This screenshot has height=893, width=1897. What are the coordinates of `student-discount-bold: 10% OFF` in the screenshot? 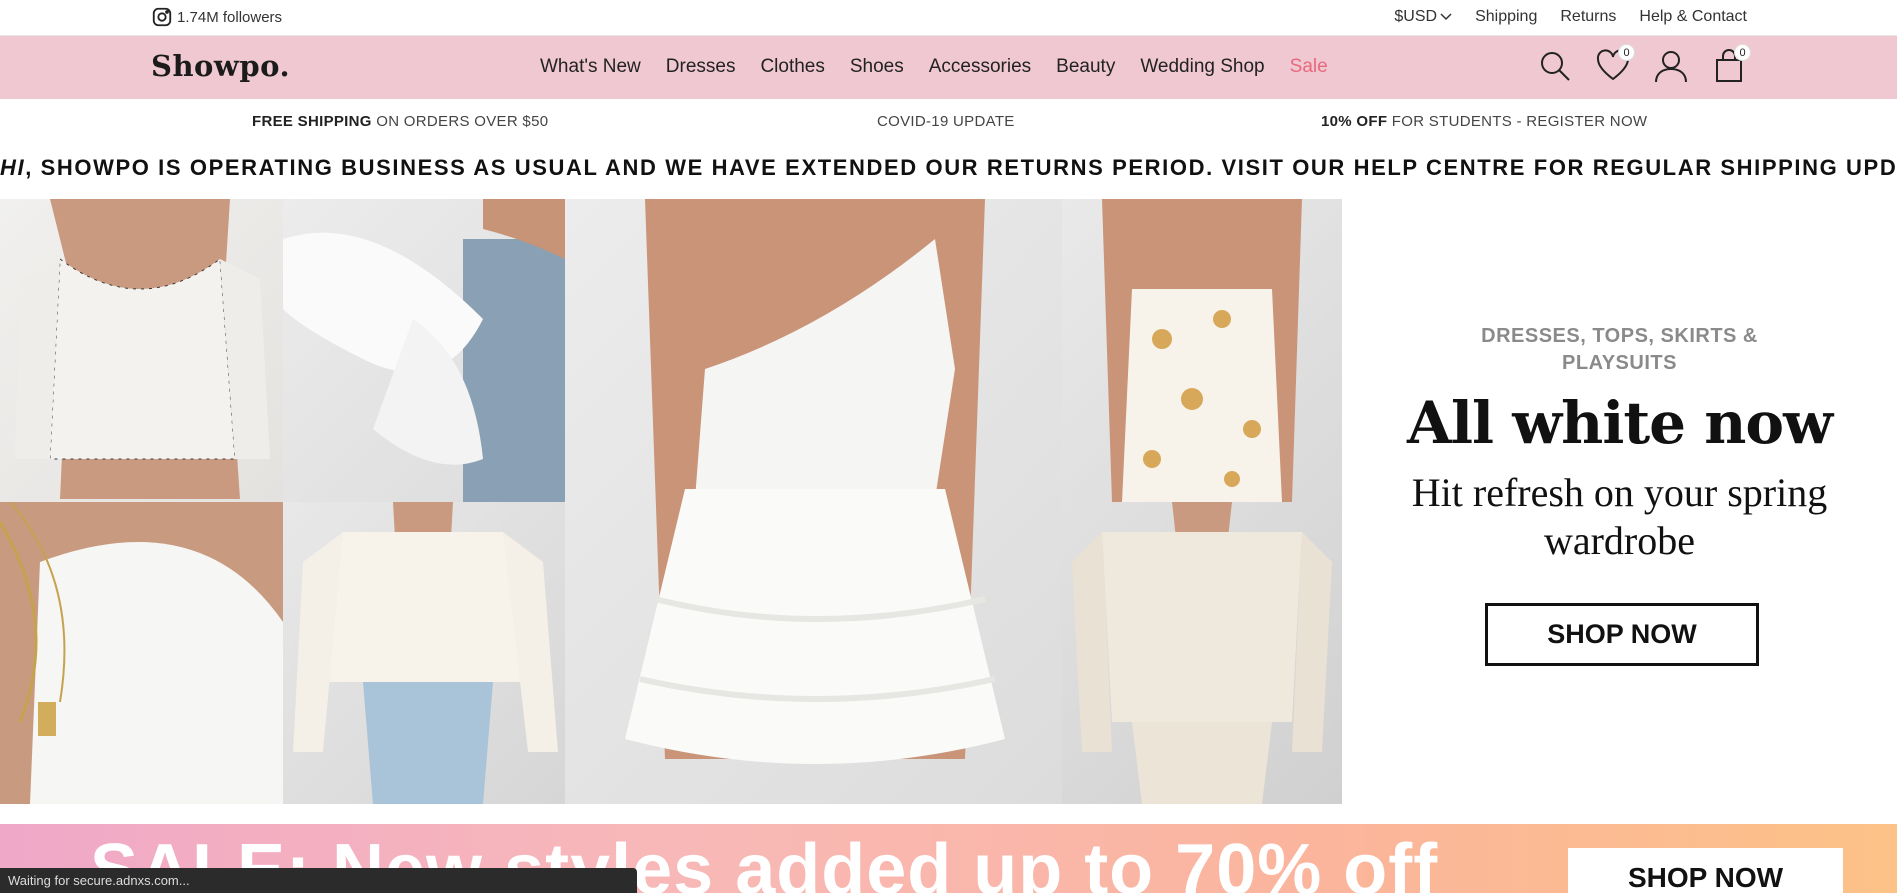 It's located at (1354, 121).